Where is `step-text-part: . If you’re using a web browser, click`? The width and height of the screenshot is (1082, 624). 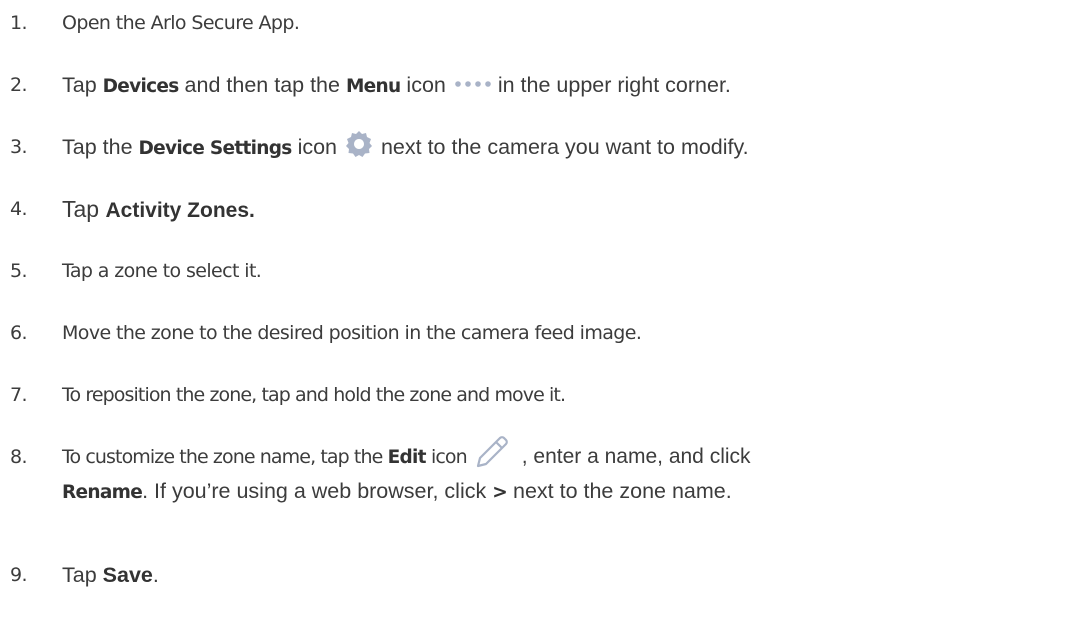
step-text-part: . If you’re using a web browser, click is located at coordinates (317, 491).